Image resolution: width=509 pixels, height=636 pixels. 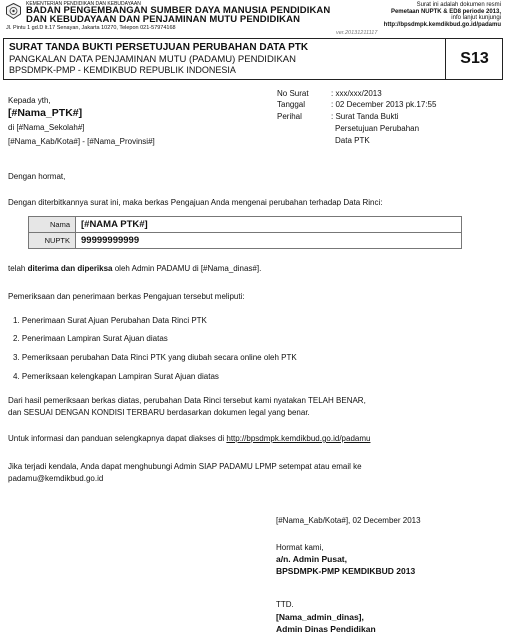 I want to click on letter-subject-value-3: Data PTK, so click(x=352, y=140).